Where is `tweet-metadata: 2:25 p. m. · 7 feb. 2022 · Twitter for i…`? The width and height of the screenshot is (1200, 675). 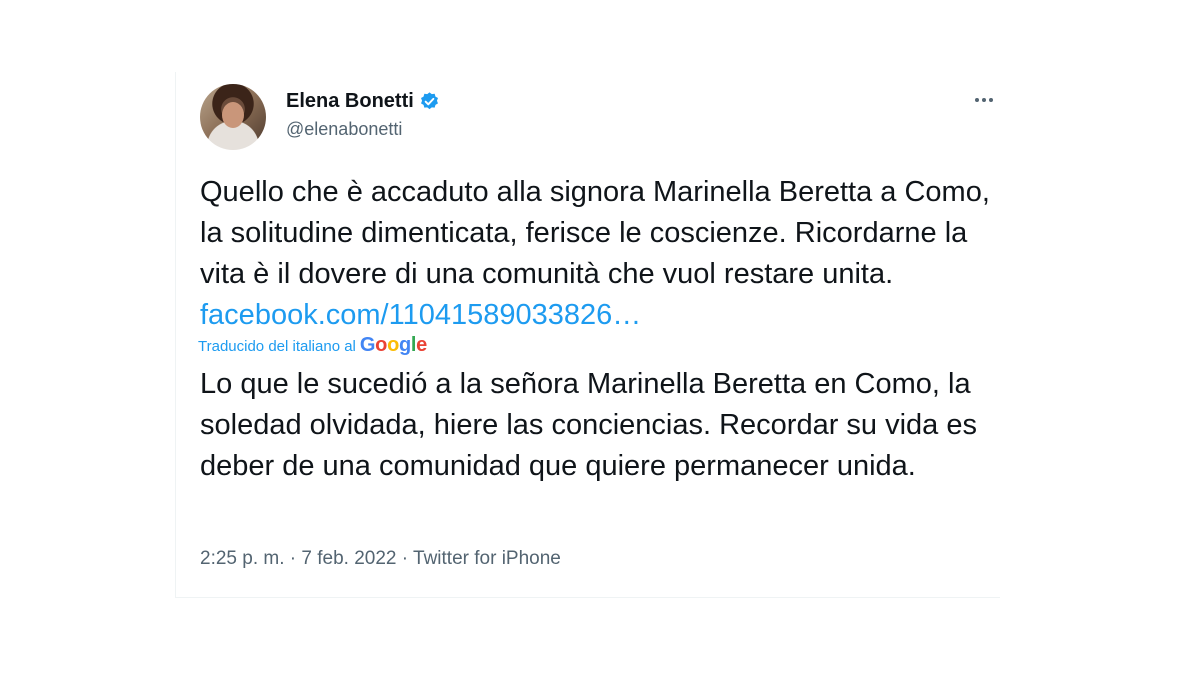
tweet-metadata: 2:25 p. m. · 7 feb. 2022 · Twitter for i… is located at coordinates (380, 559).